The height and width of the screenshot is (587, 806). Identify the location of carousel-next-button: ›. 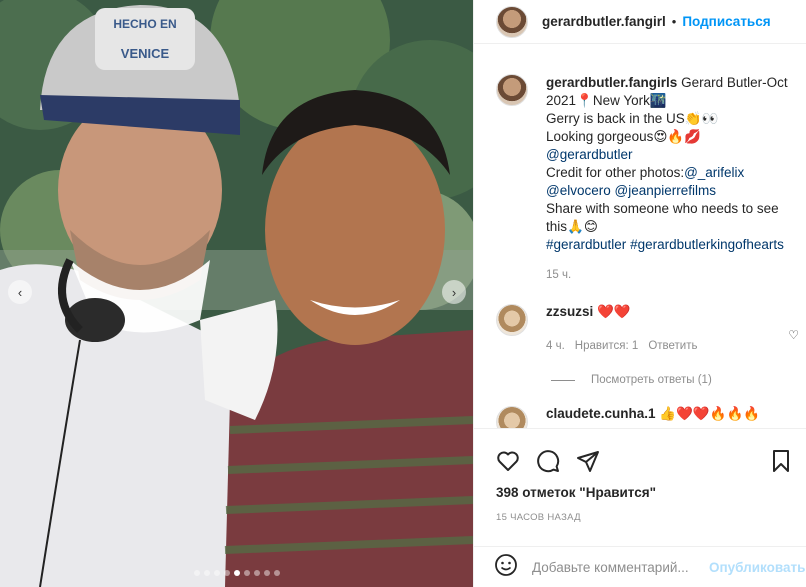
(454, 292).